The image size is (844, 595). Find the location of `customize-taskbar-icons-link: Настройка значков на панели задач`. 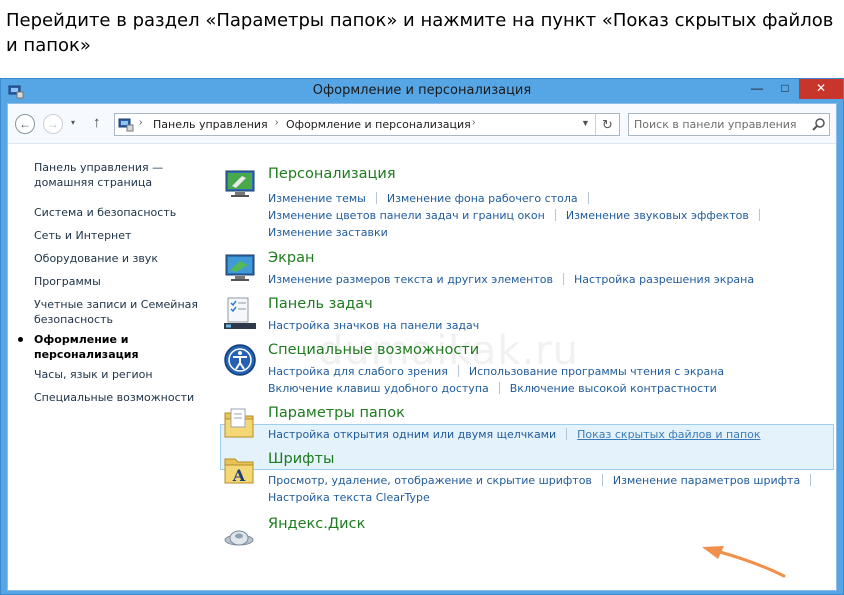

customize-taskbar-icons-link: Настройка значков на панели задач is located at coordinates (373, 325).